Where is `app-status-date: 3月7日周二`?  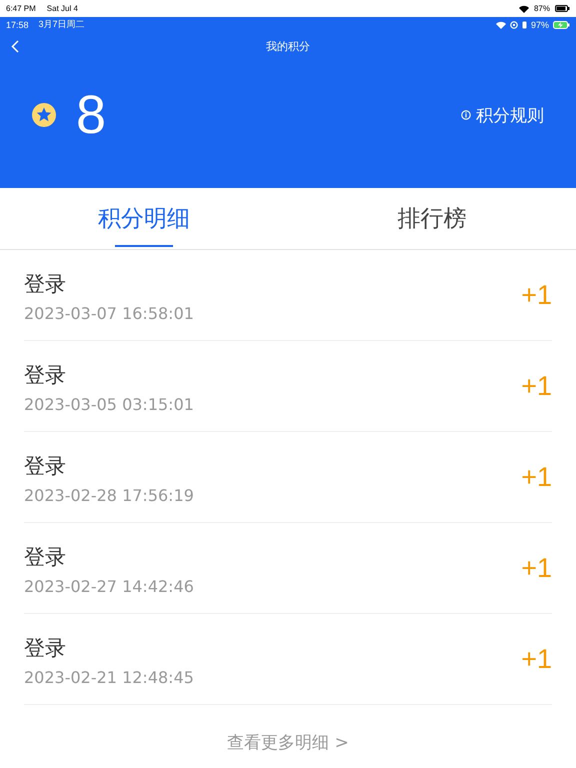 app-status-date: 3月7日周二 is located at coordinates (61, 24).